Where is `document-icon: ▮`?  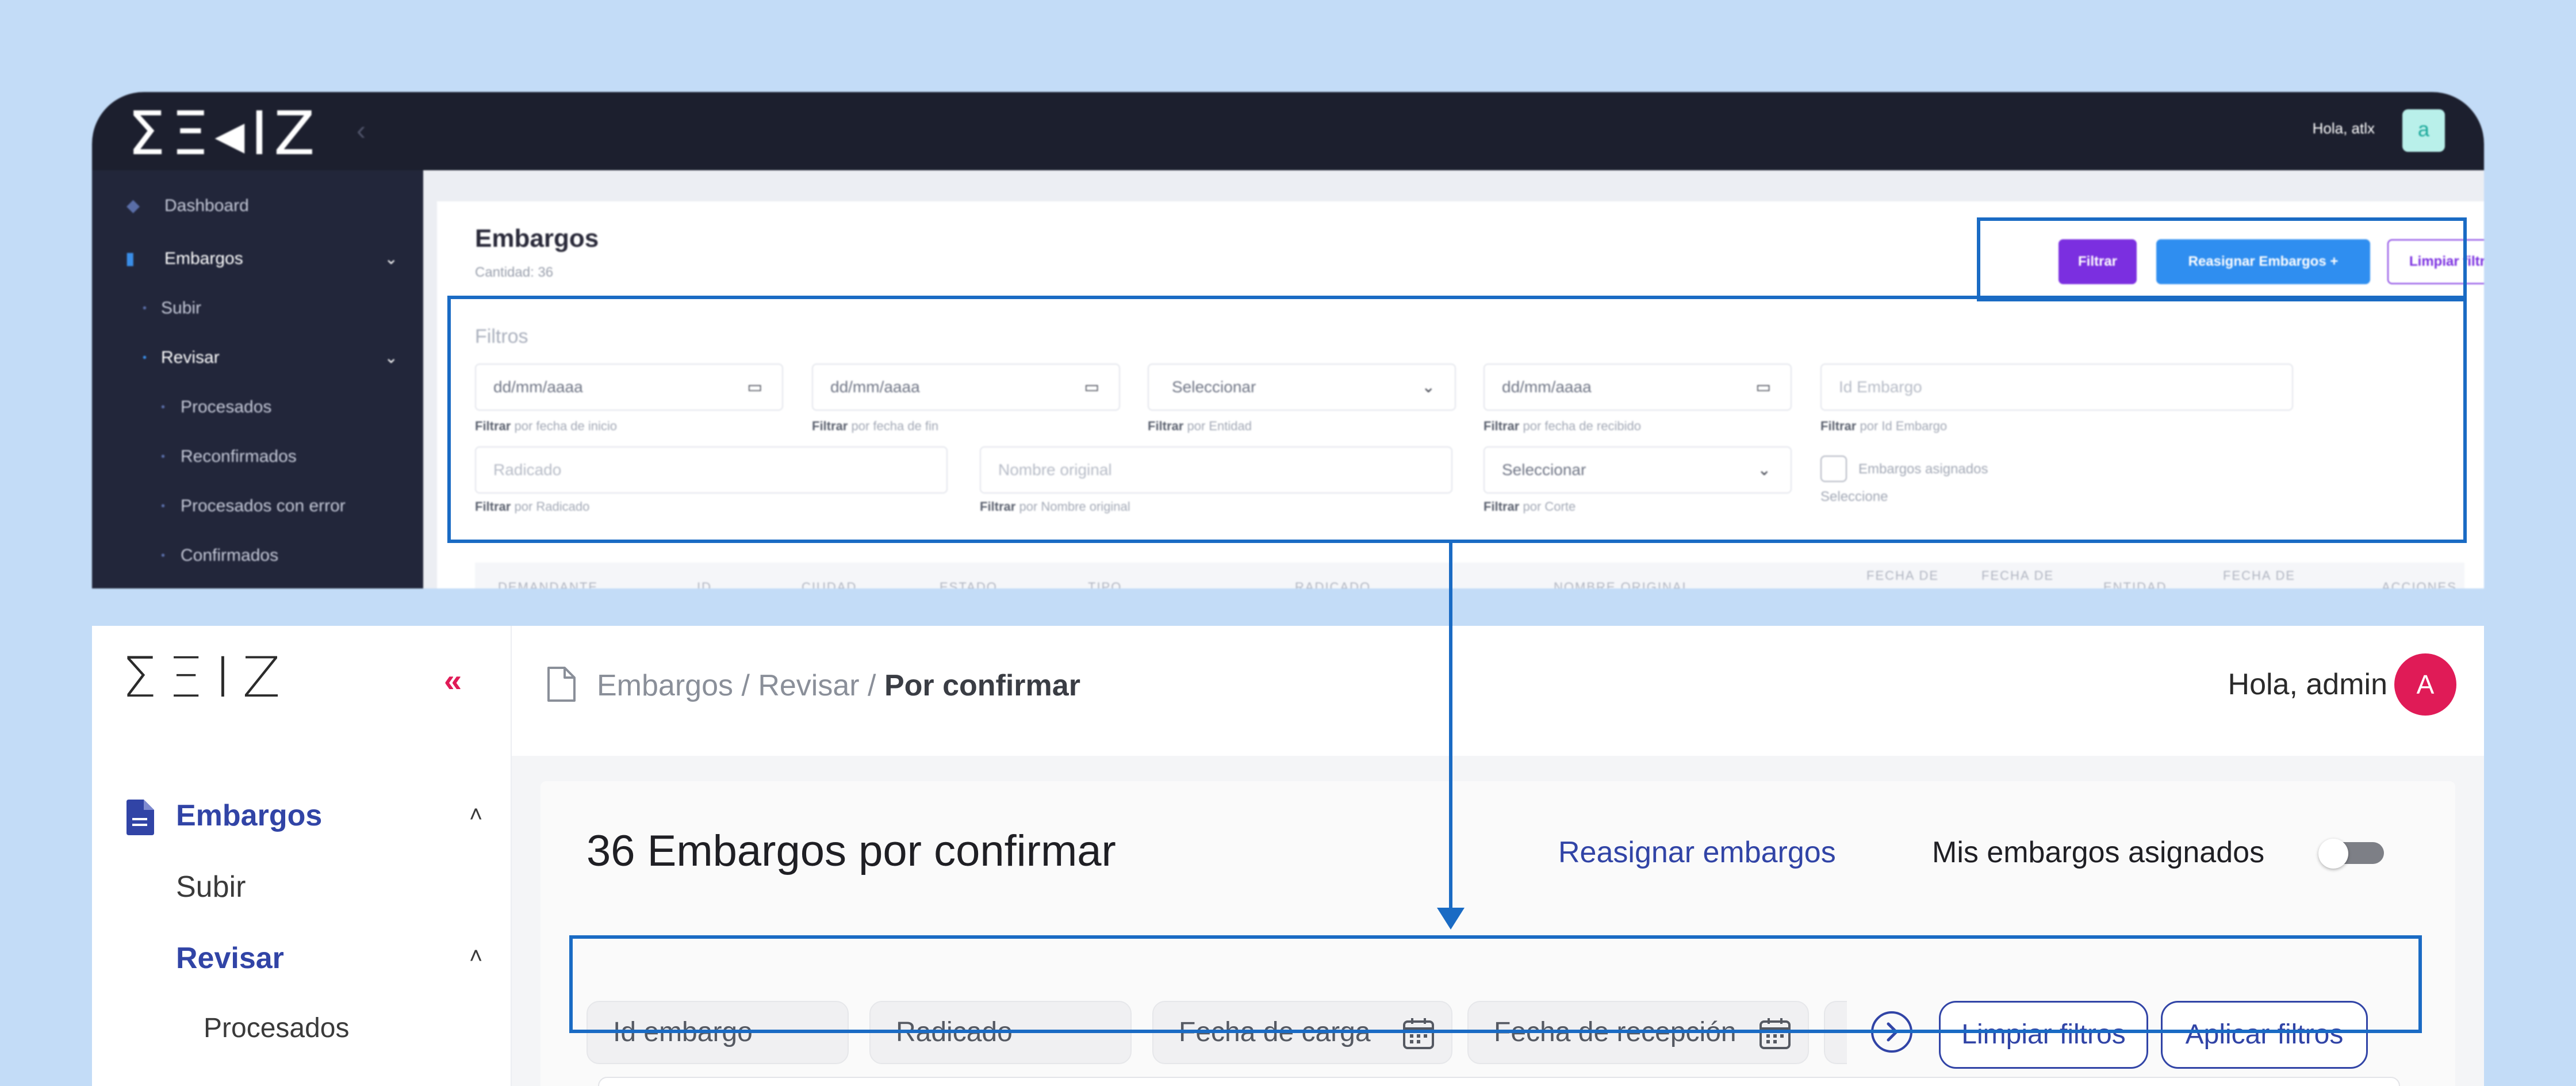 document-icon: ▮ is located at coordinates (130, 258).